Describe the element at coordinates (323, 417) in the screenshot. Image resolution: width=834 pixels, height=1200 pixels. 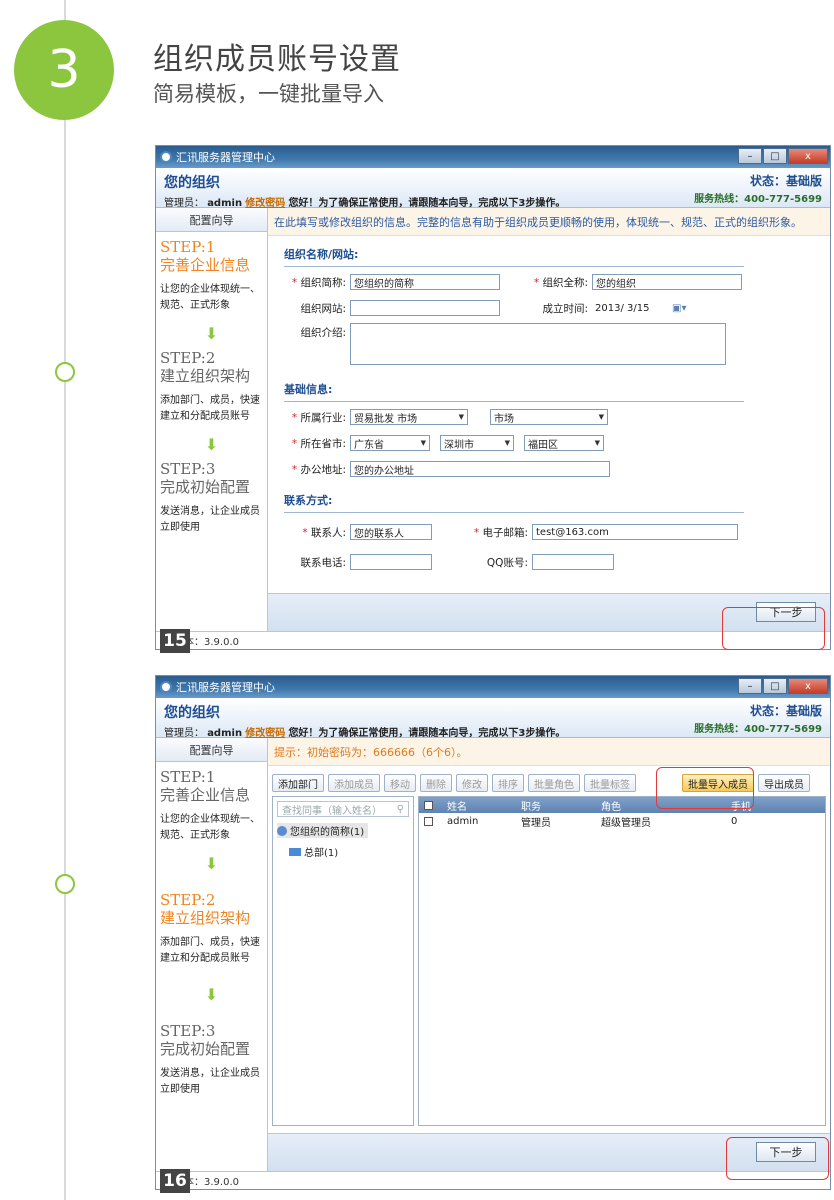
I see `industry-label: 所属行业:` at that location.